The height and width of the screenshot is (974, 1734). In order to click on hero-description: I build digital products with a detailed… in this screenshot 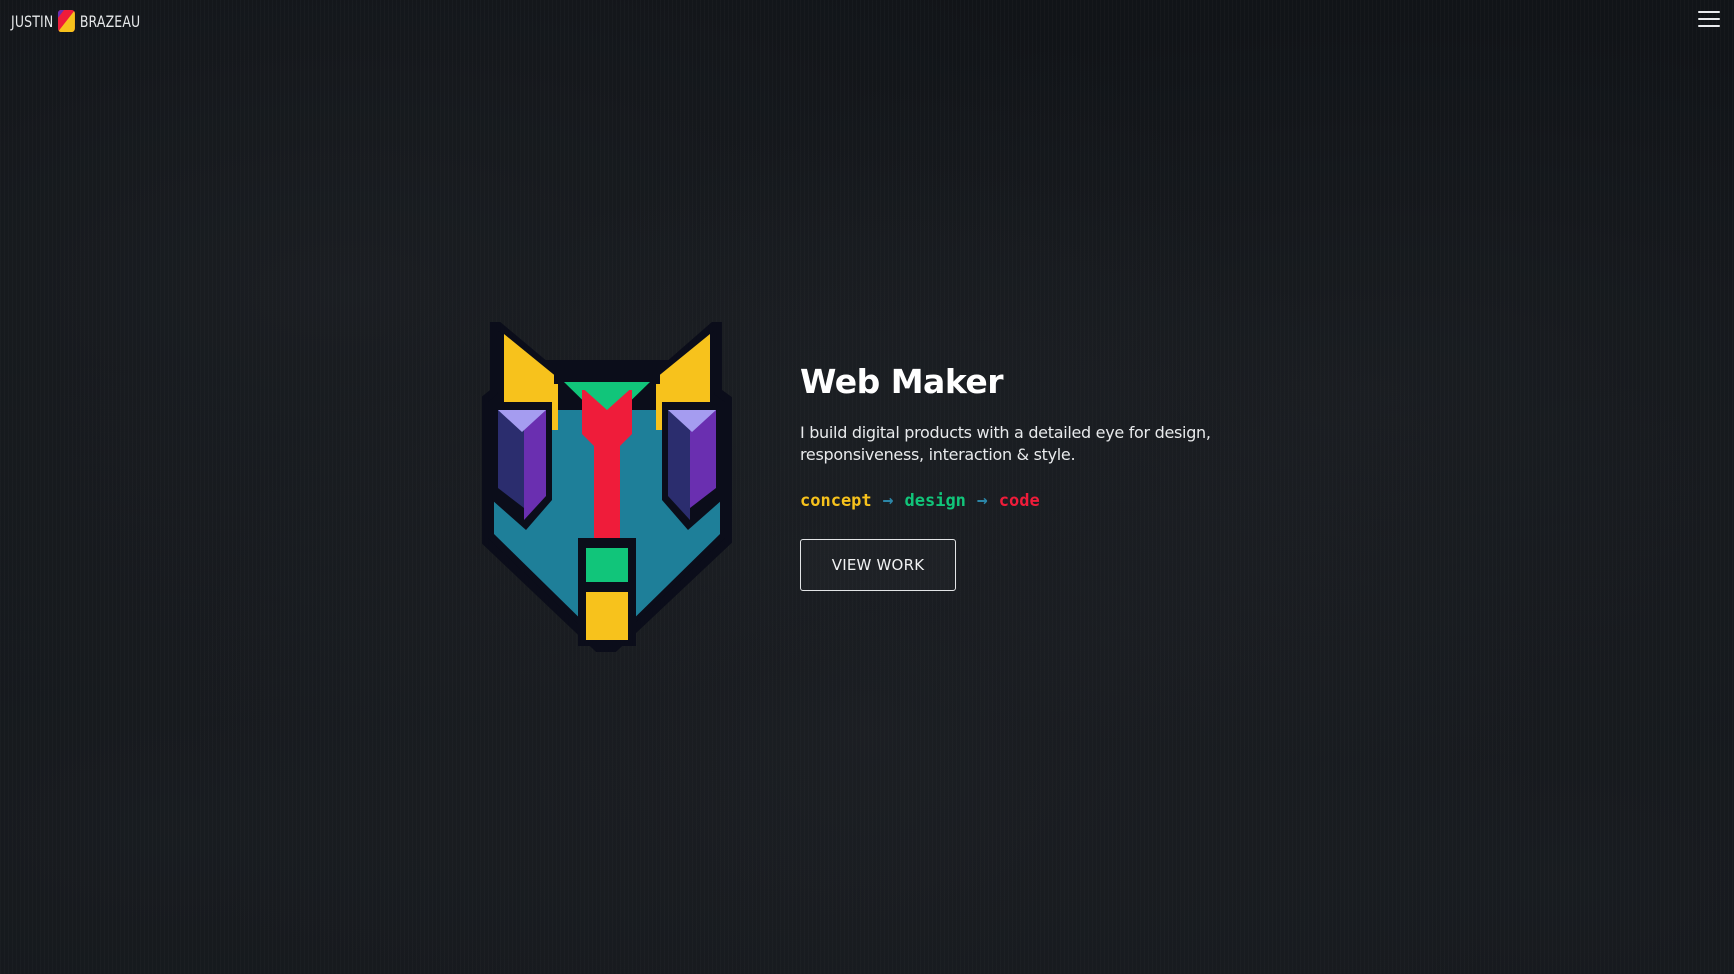, I will do `click(1005, 443)`.